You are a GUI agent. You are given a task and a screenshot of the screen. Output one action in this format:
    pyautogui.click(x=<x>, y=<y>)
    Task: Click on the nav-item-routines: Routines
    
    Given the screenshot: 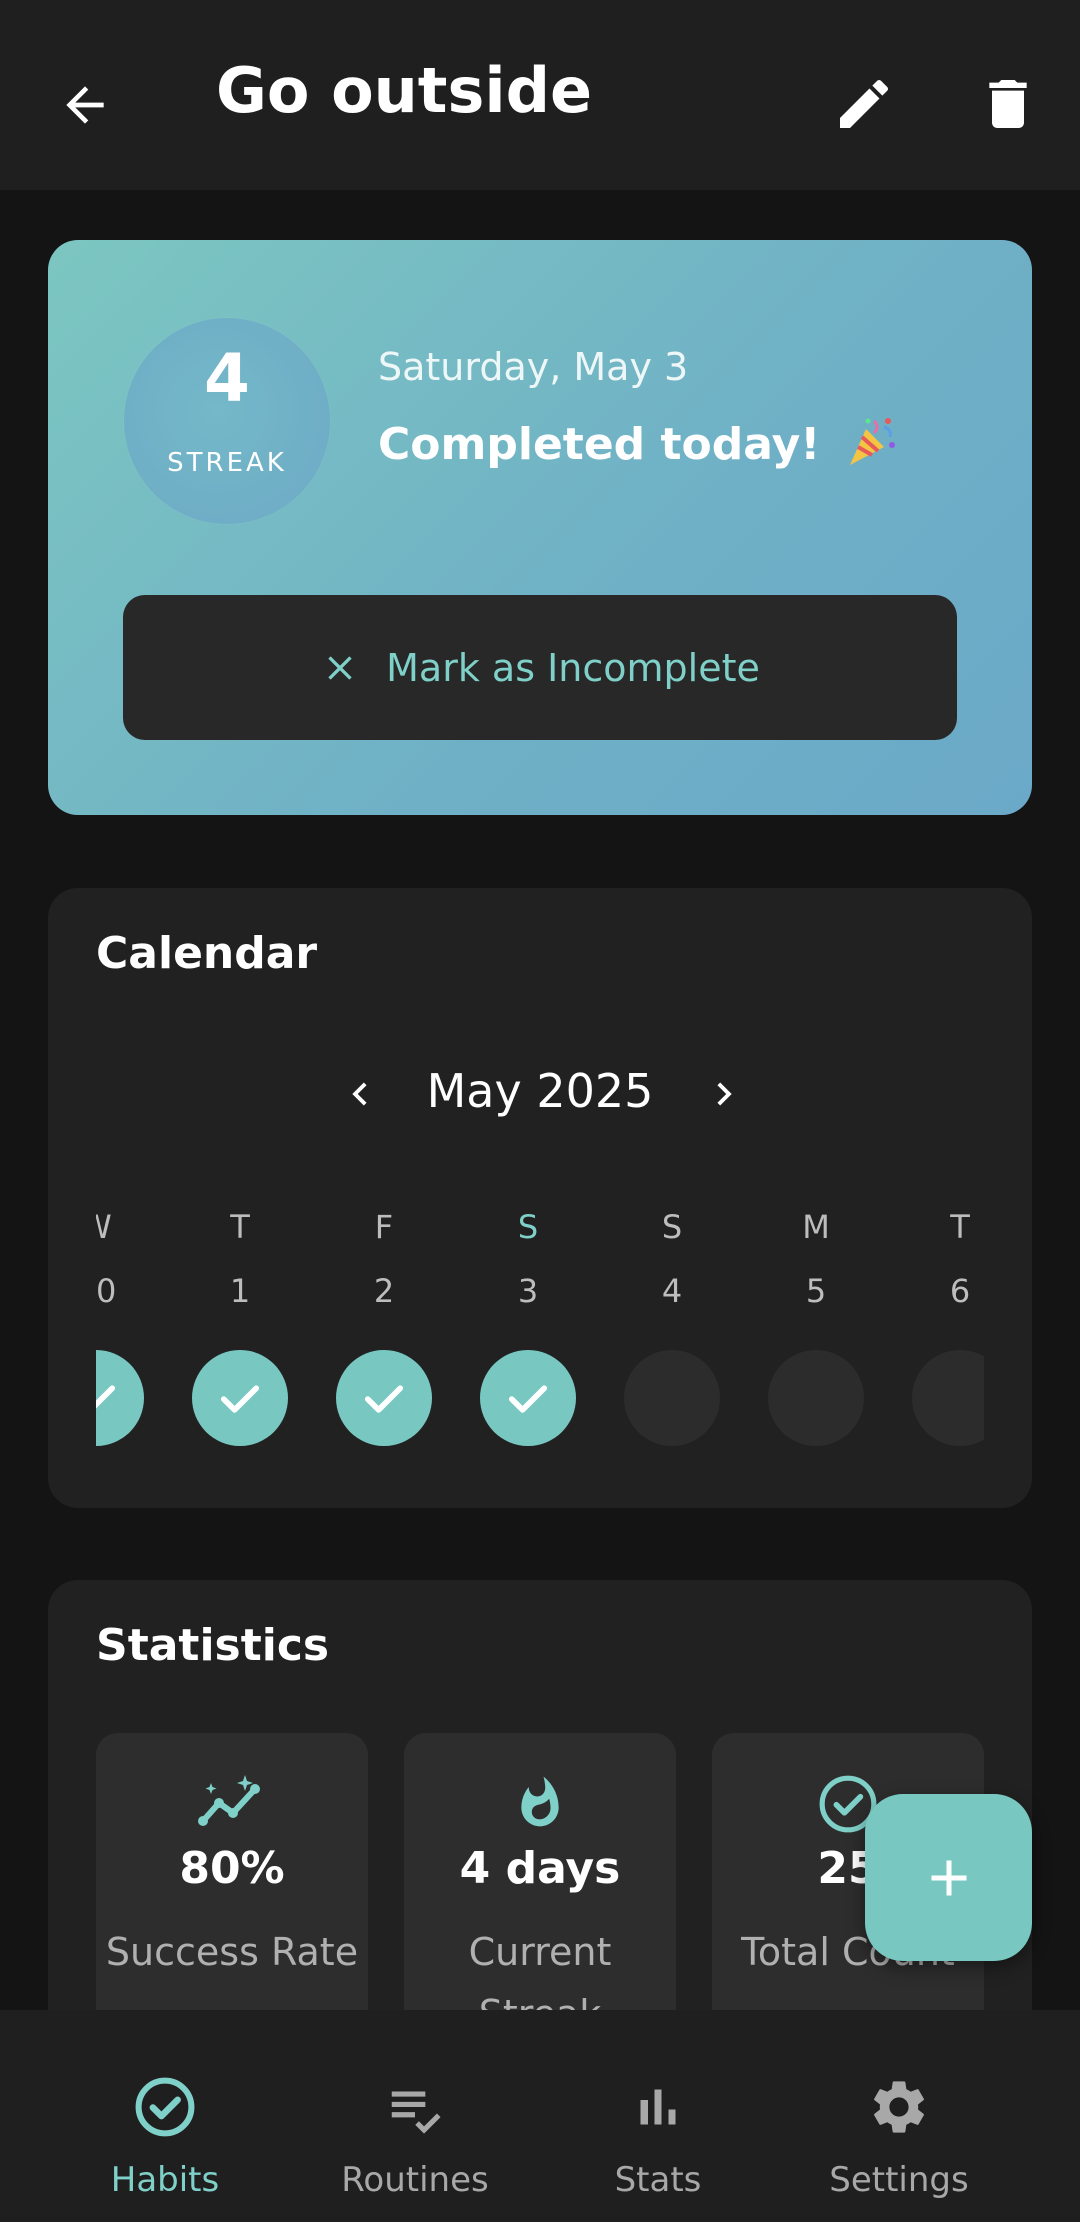 What is the action you would take?
    pyautogui.click(x=415, y=2116)
    